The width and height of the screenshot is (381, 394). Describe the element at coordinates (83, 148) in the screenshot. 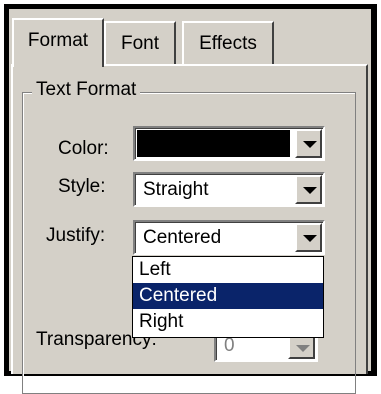

I see `color-label: Color:` at that location.